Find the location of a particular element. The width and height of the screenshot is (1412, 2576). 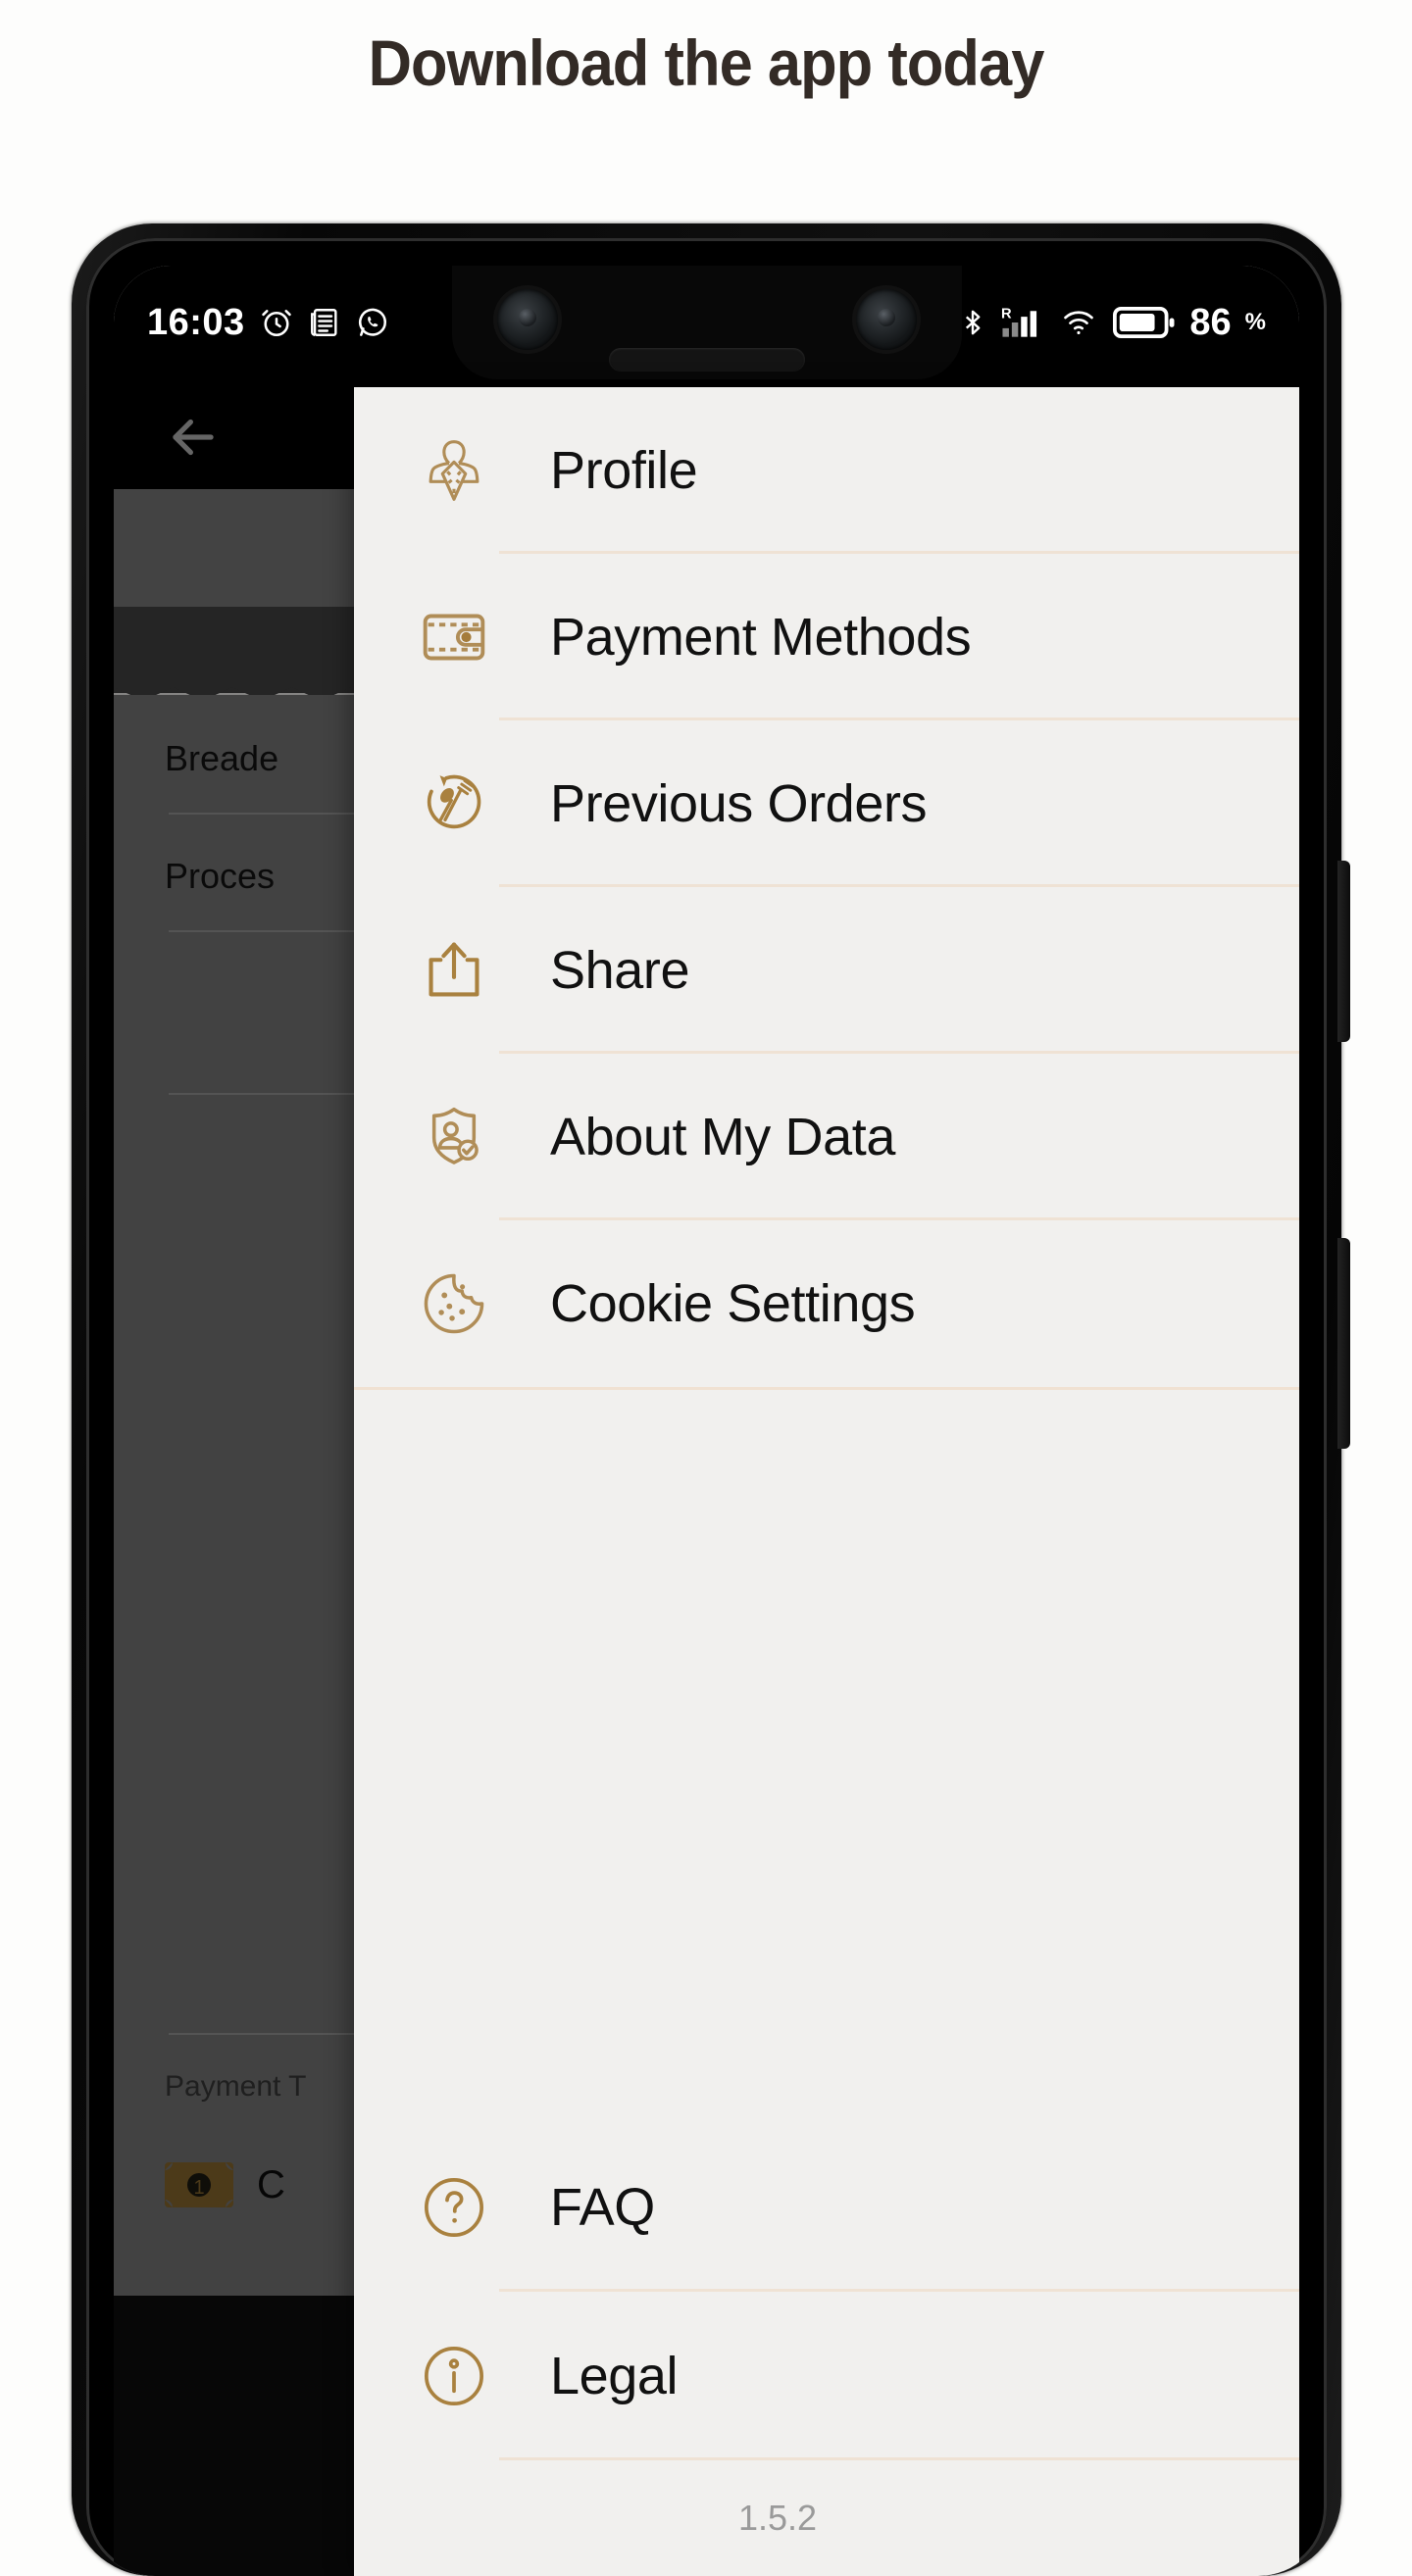

shield-person-icon is located at coordinates (454, 1137).